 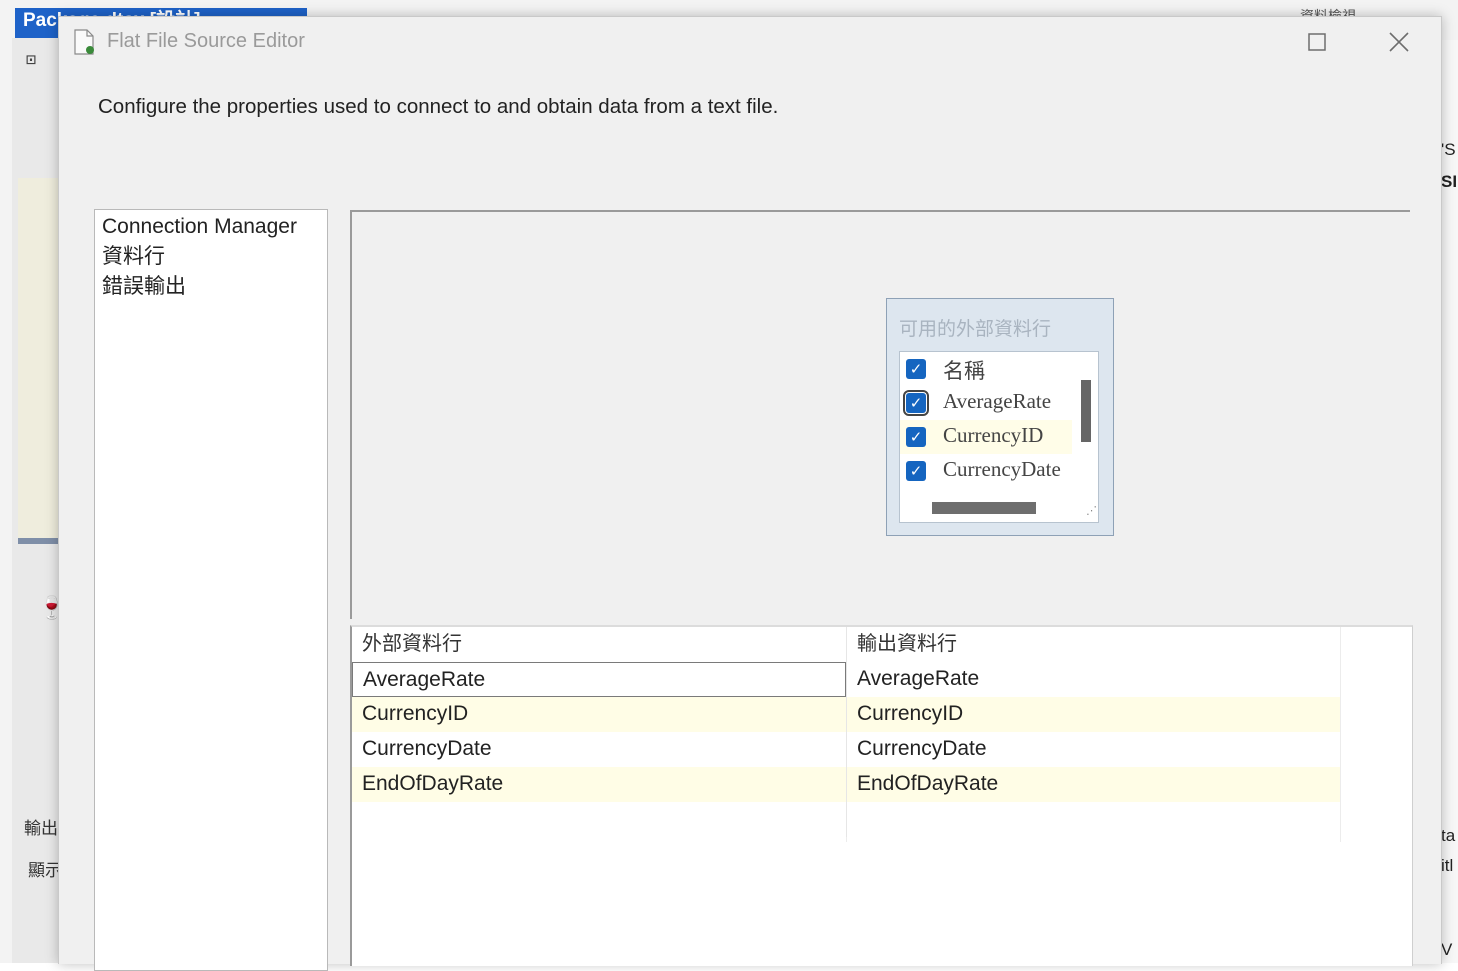 What do you see at coordinates (993, 435) in the screenshot?
I see `column-label: CurrencyID` at bounding box center [993, 435].